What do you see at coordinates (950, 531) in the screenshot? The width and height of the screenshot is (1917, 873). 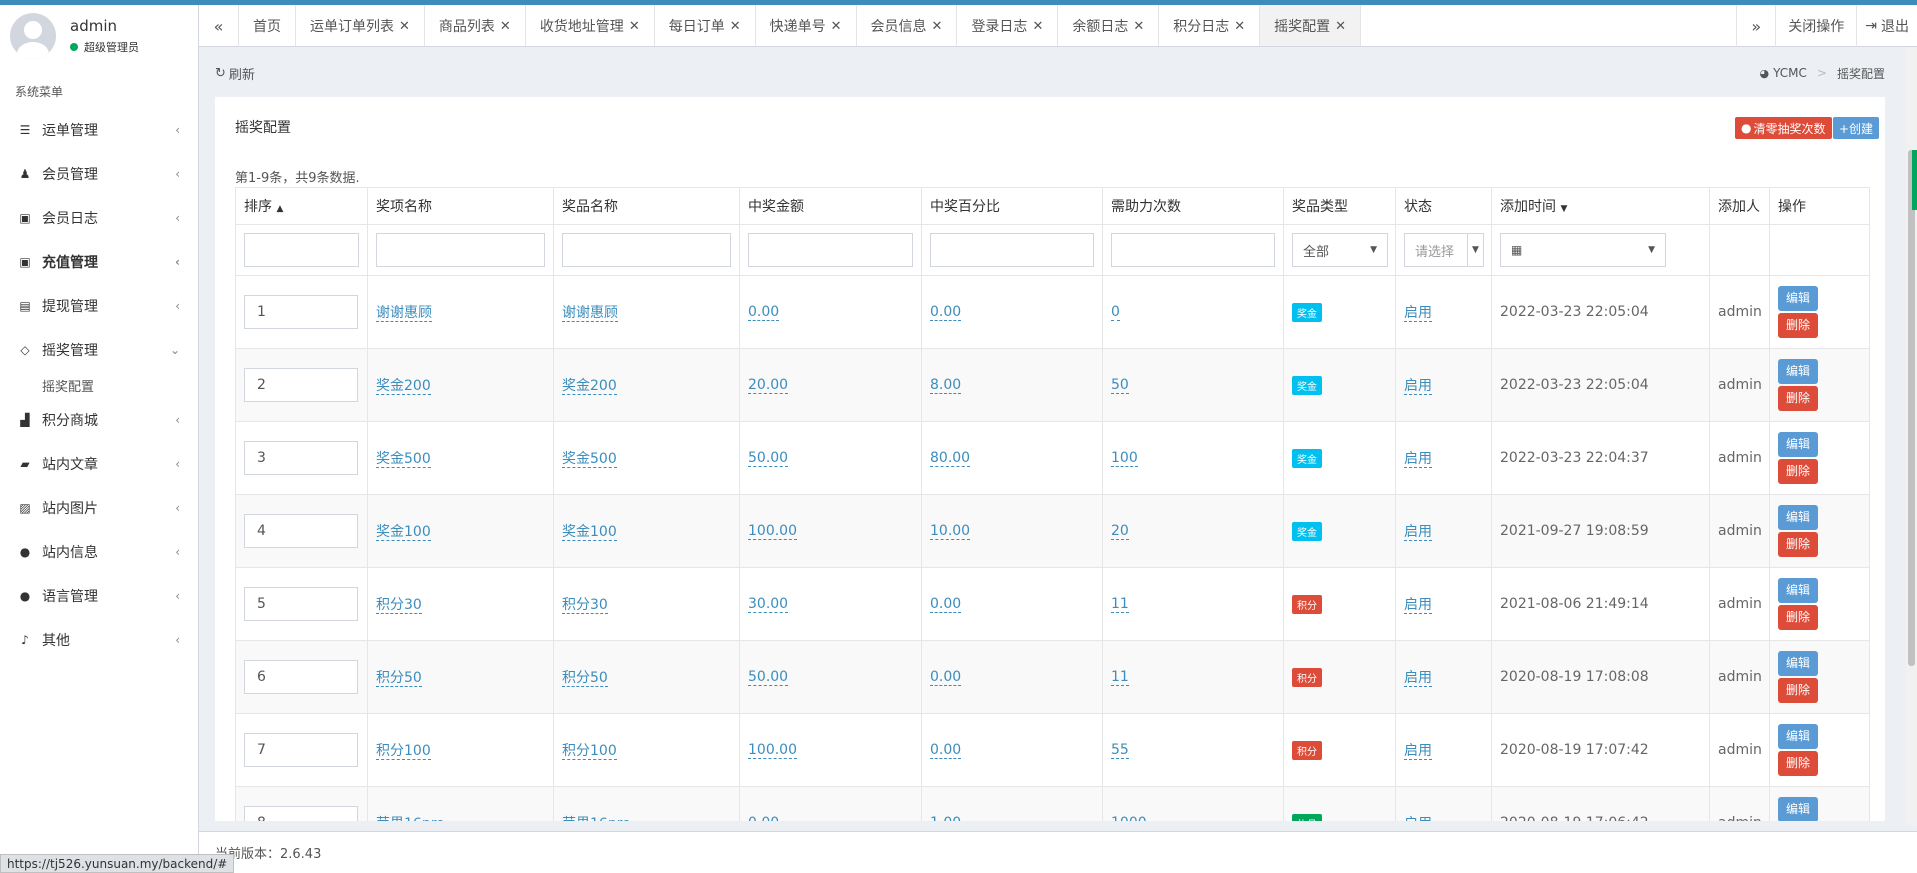 I see `percent-editable: 10.00` at bounding box center [950, 531].